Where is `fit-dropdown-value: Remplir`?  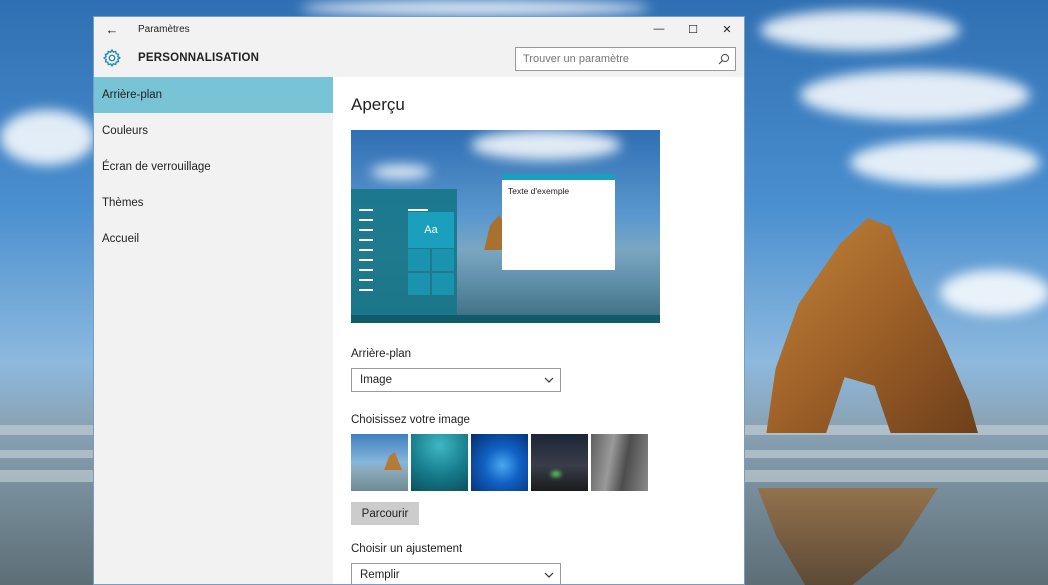 fit-dropdown-value: Remplir is located at coordinates (380, 575).